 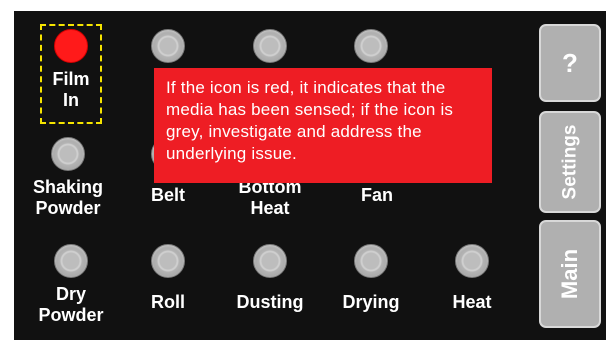 I want to click on help-button: ?, so click(x=570, y=63).